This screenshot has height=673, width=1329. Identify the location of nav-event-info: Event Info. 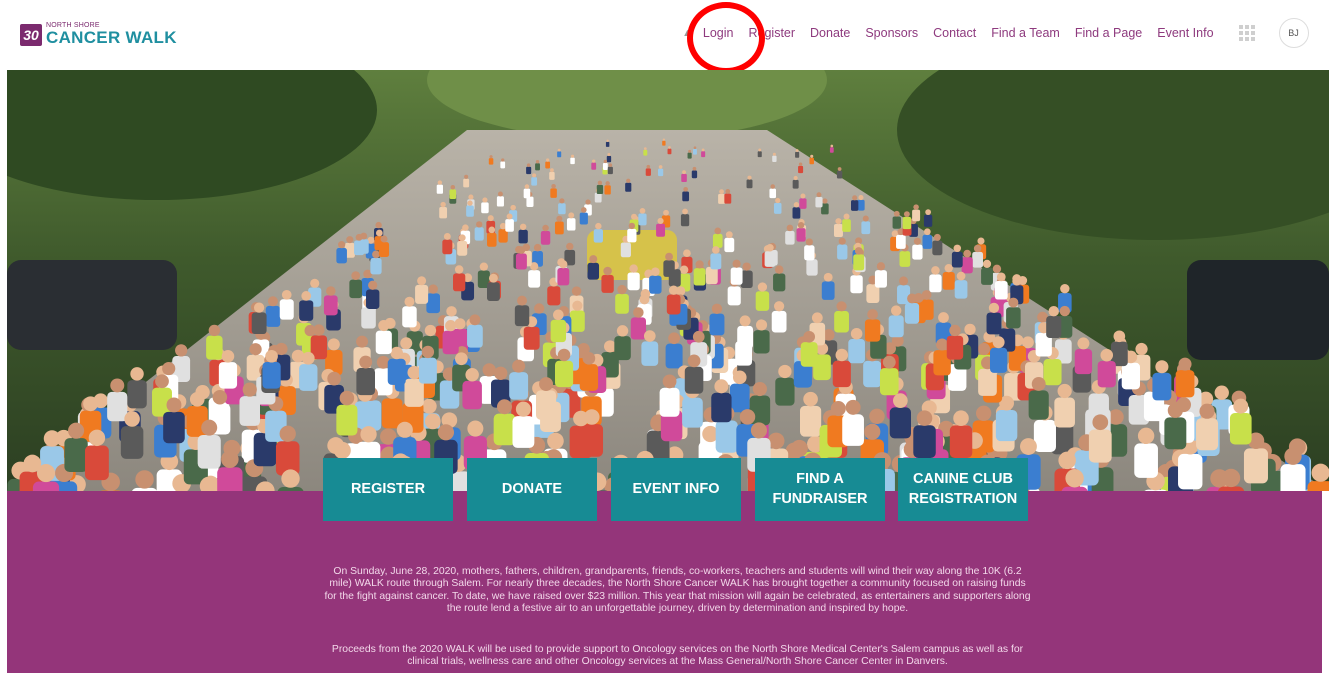
(1185, 33).